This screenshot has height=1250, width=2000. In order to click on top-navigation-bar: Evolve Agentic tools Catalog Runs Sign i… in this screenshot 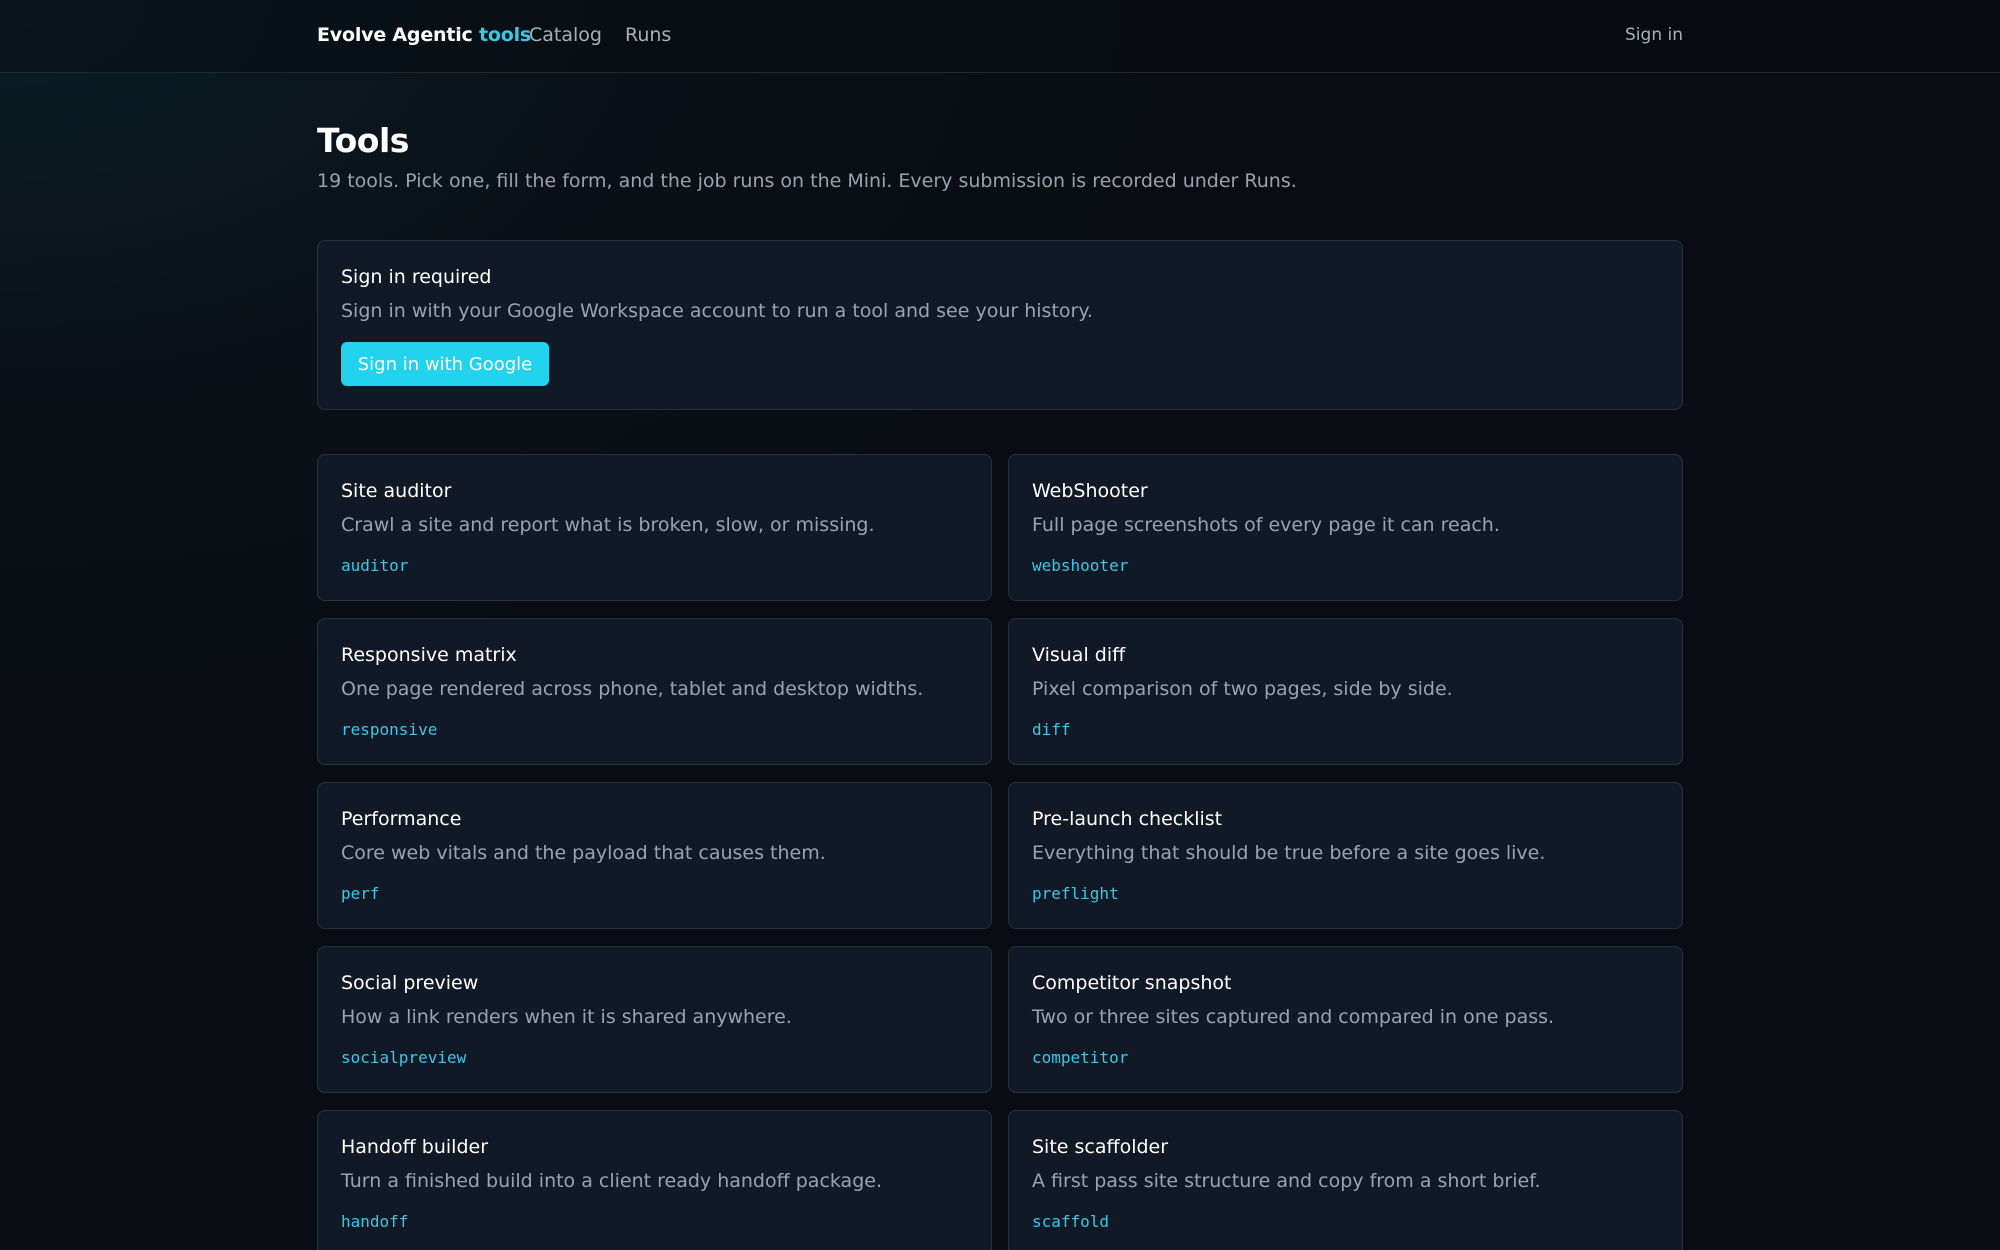, I will do `click(1000, 36)`.